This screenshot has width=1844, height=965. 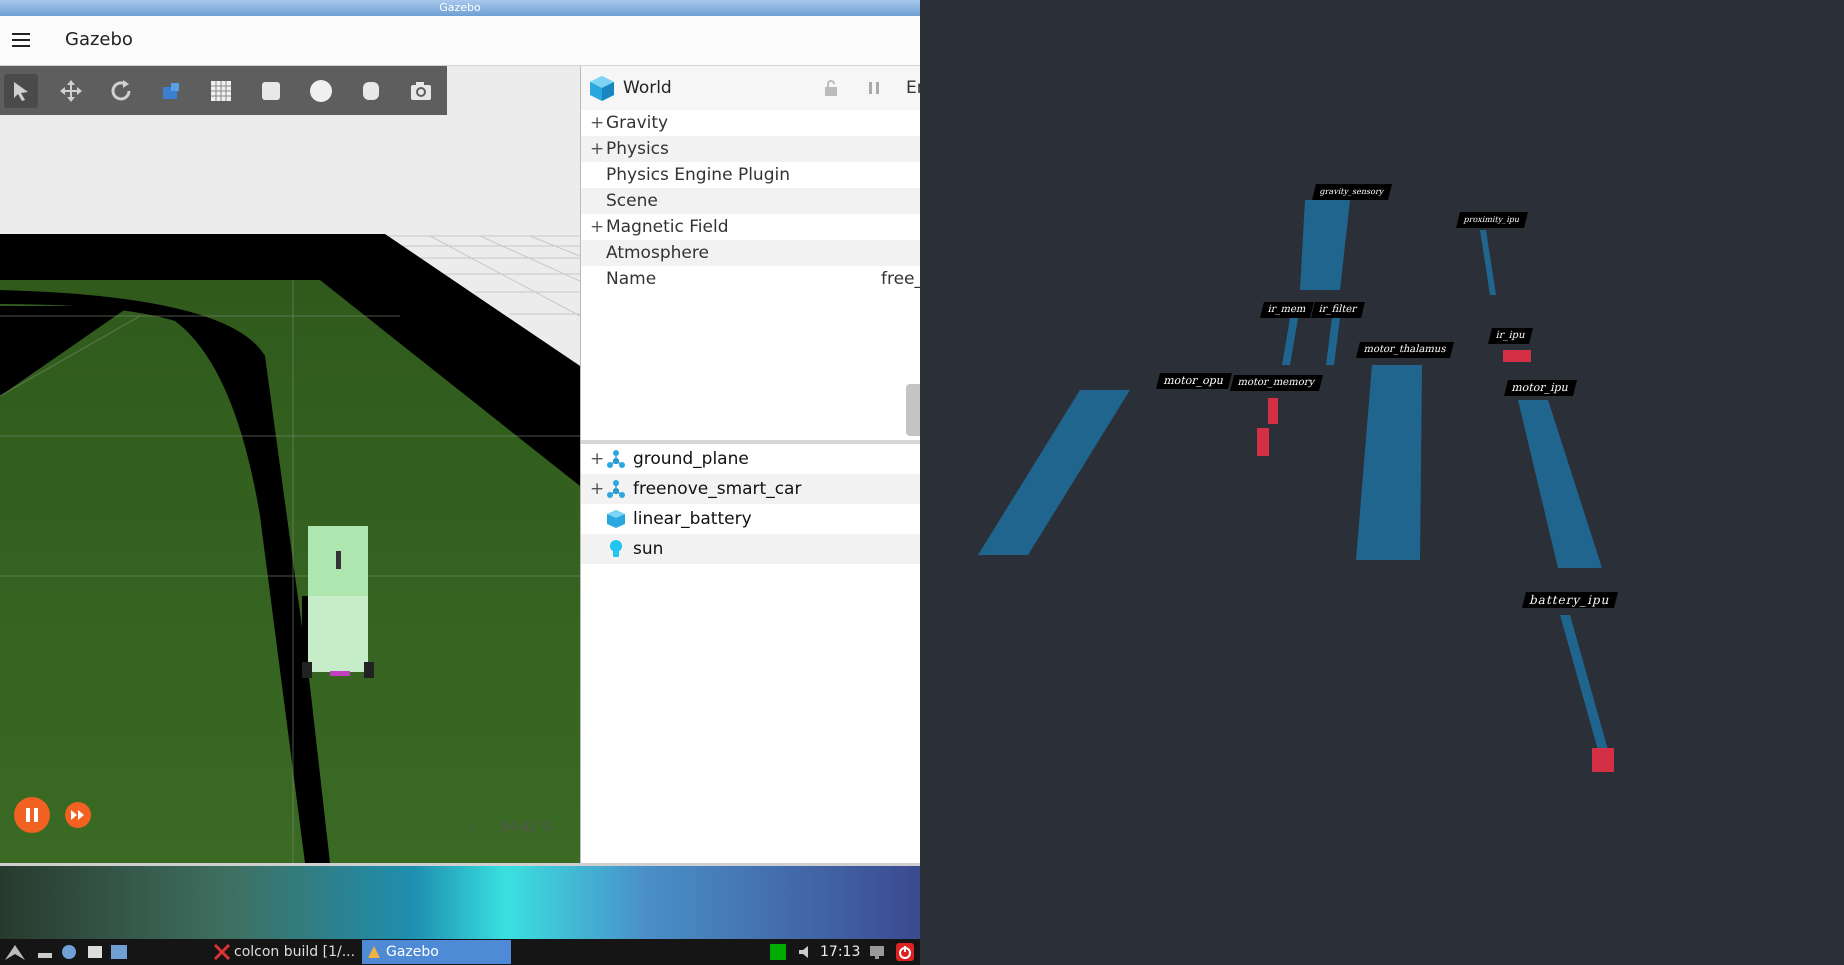 I want to click on scale-tool-button, so click(x=171, y=91).